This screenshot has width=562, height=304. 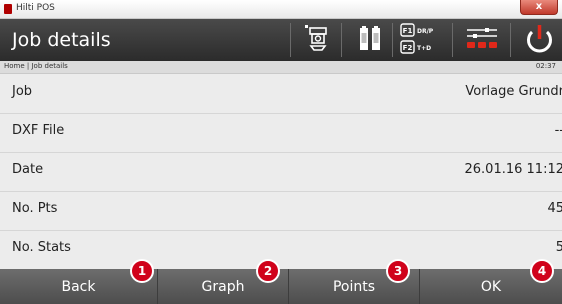 I want to click on callout-badge: 2, so click(x=268, y=271).